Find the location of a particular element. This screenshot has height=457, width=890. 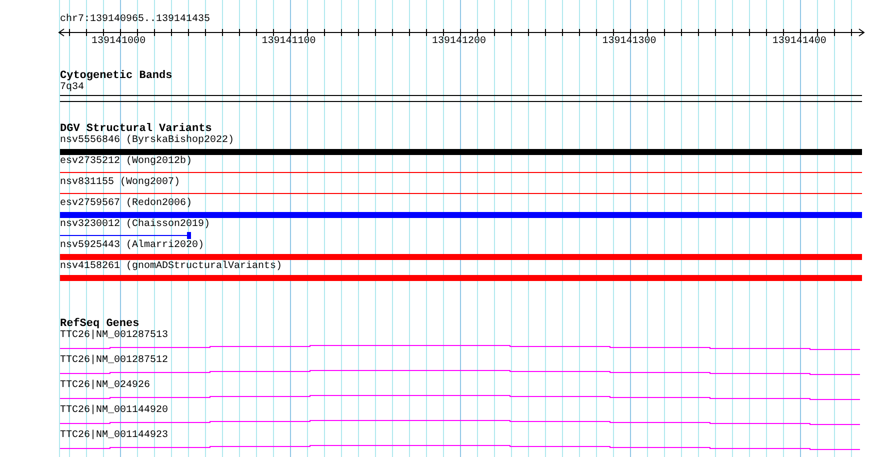

tick-label: 139141200 is located at coordinates (459, 42).